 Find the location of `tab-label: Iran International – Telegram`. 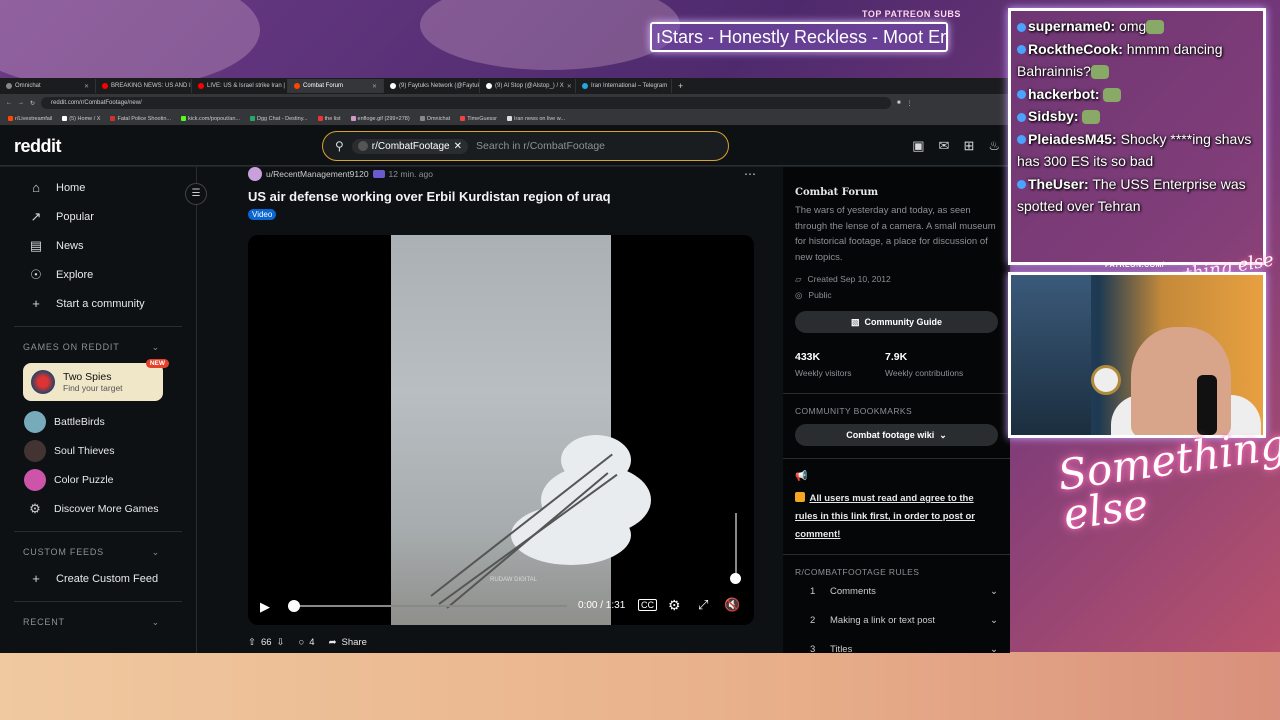

tab-label: Iran International – Telegram is located at coordinates (629, 86).